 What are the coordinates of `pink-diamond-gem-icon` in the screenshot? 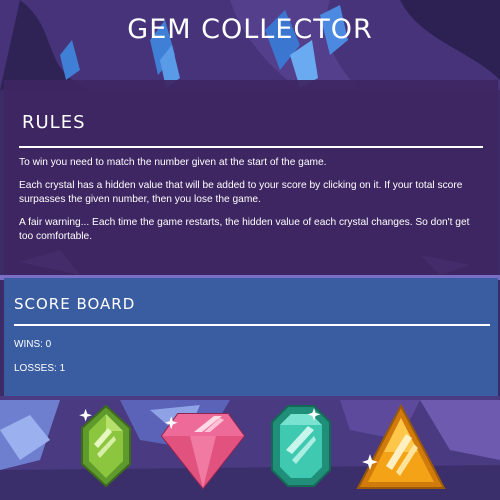 It's located at (203, 450).